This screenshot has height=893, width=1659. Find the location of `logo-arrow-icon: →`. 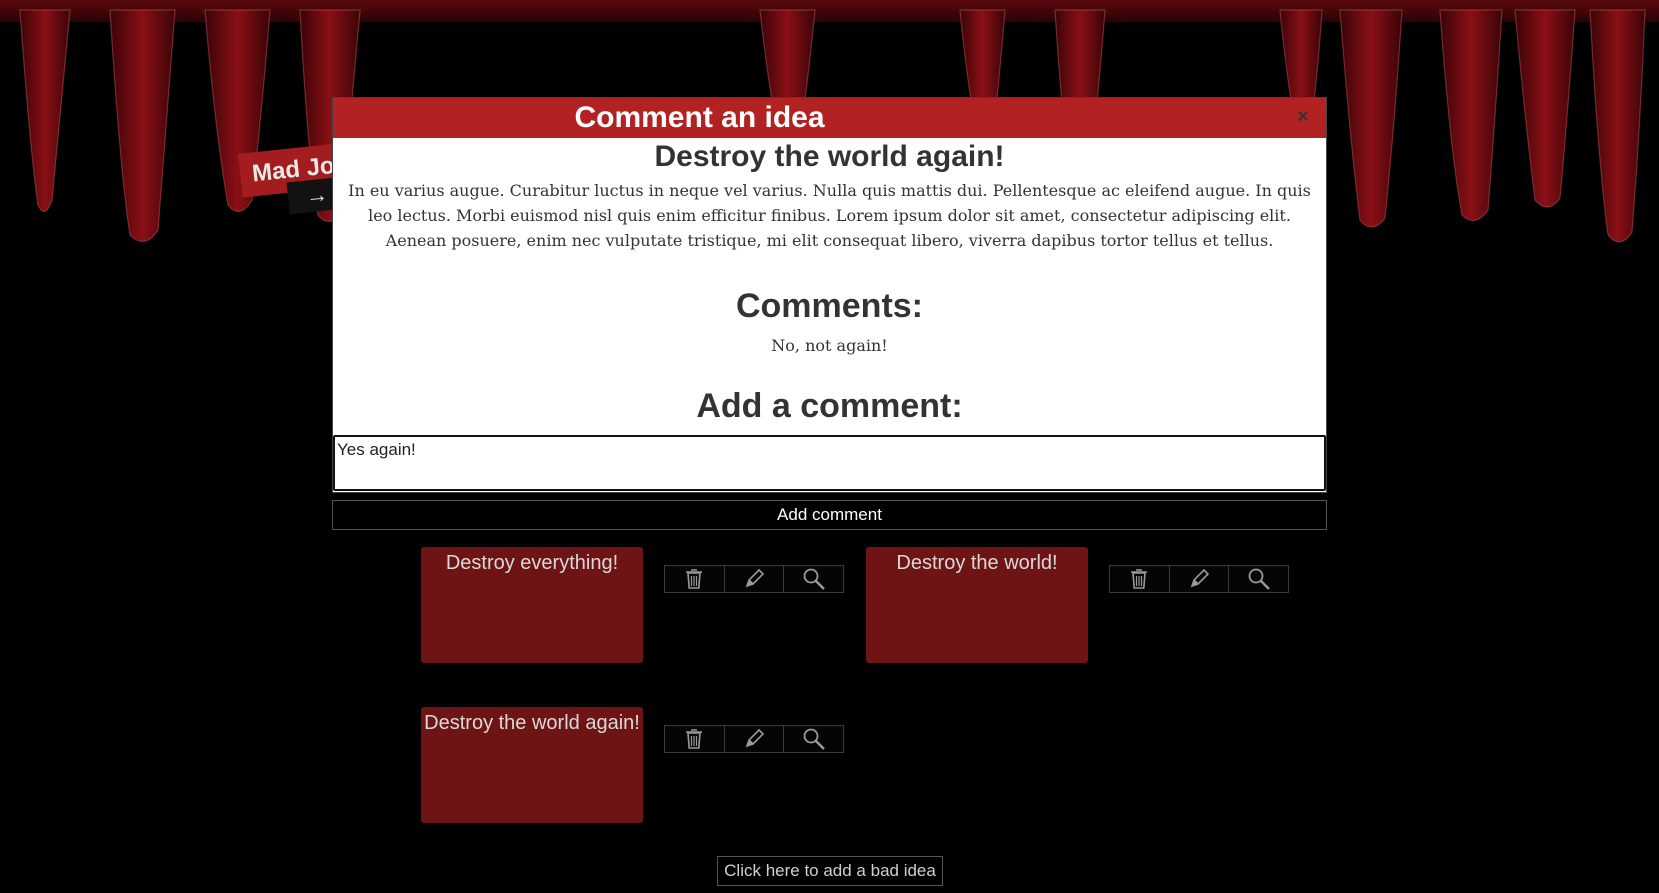

logo-arrow-icon: → is located at coordinates (312, 196).